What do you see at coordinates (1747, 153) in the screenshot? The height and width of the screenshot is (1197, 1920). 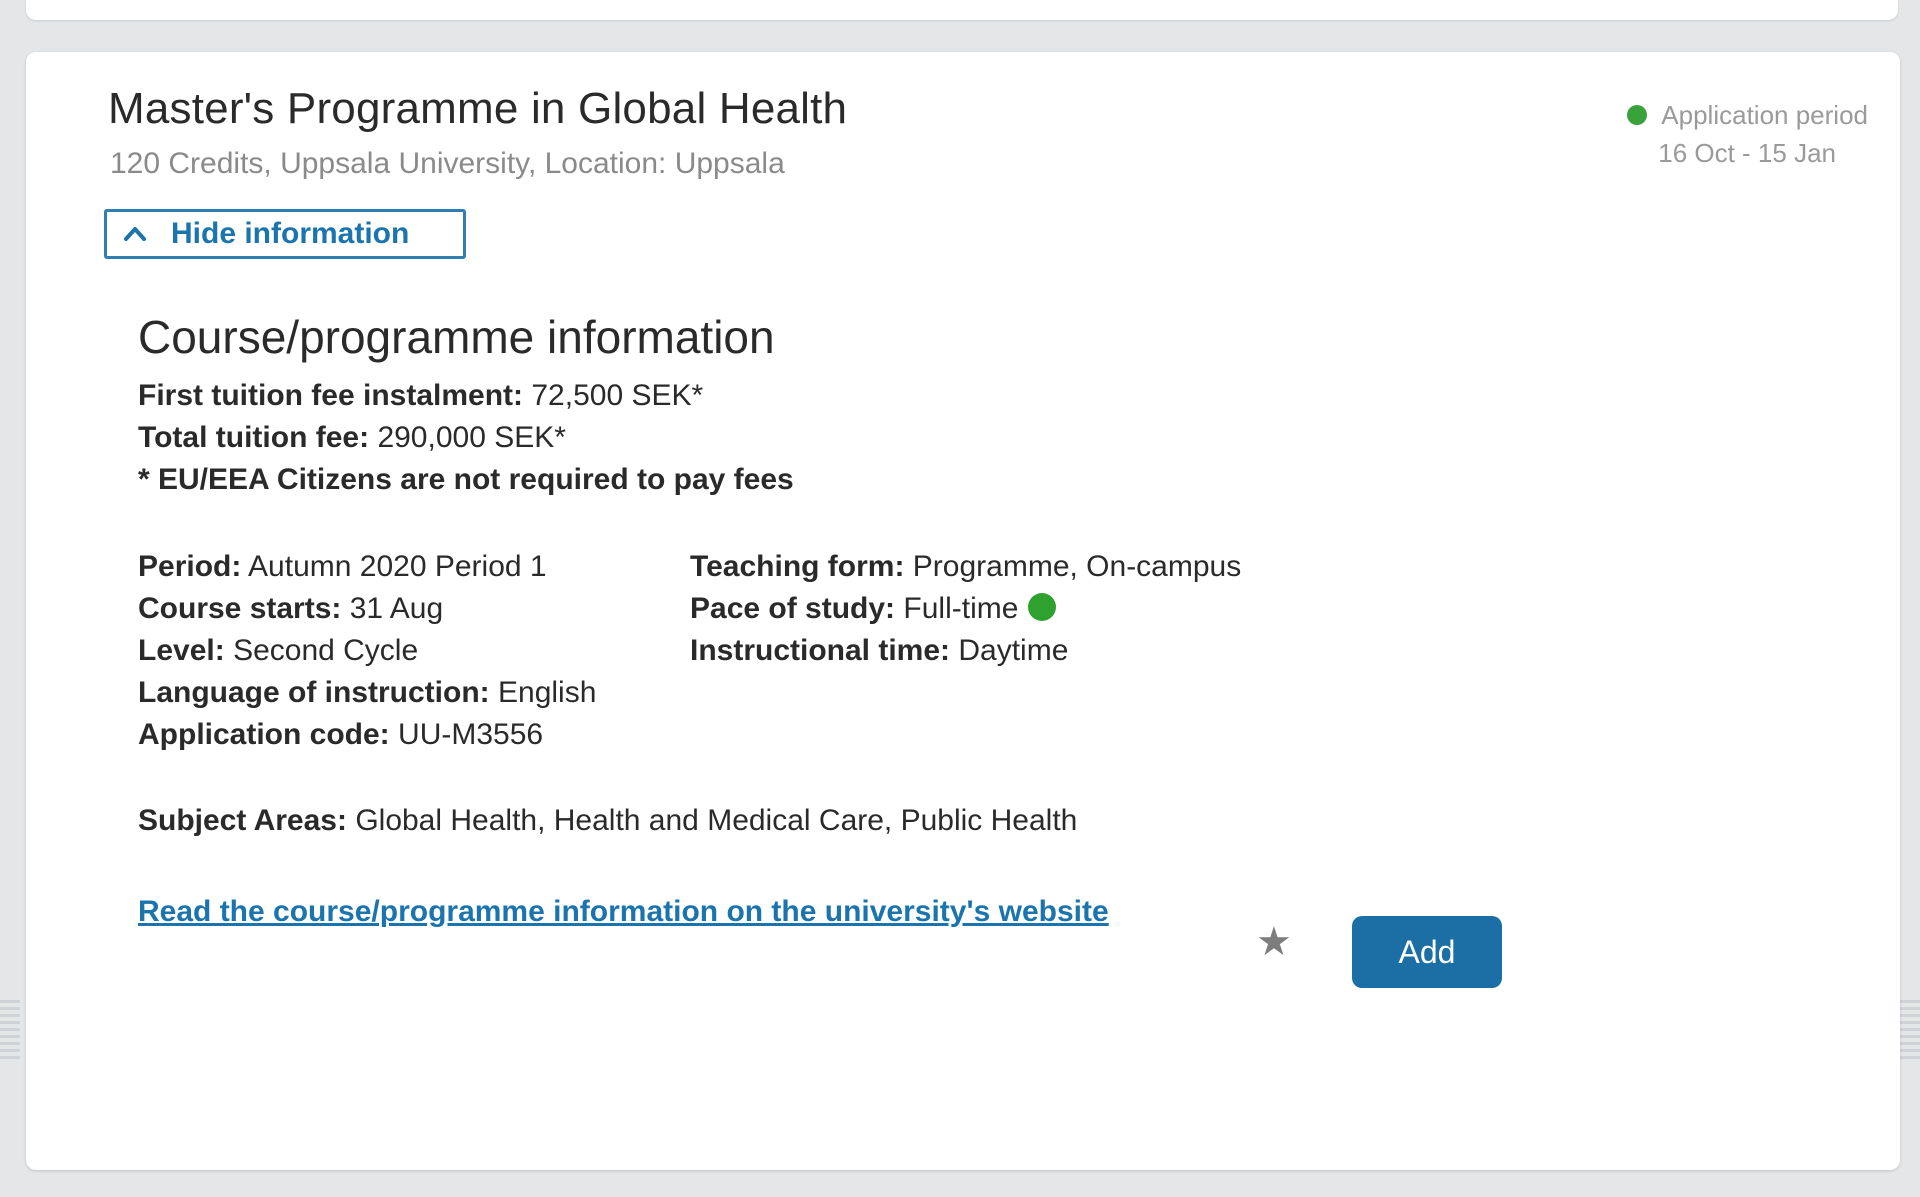 I see `application-period-dates: 16 Oct - 15 Jan` at bounding box center [1747, 153].